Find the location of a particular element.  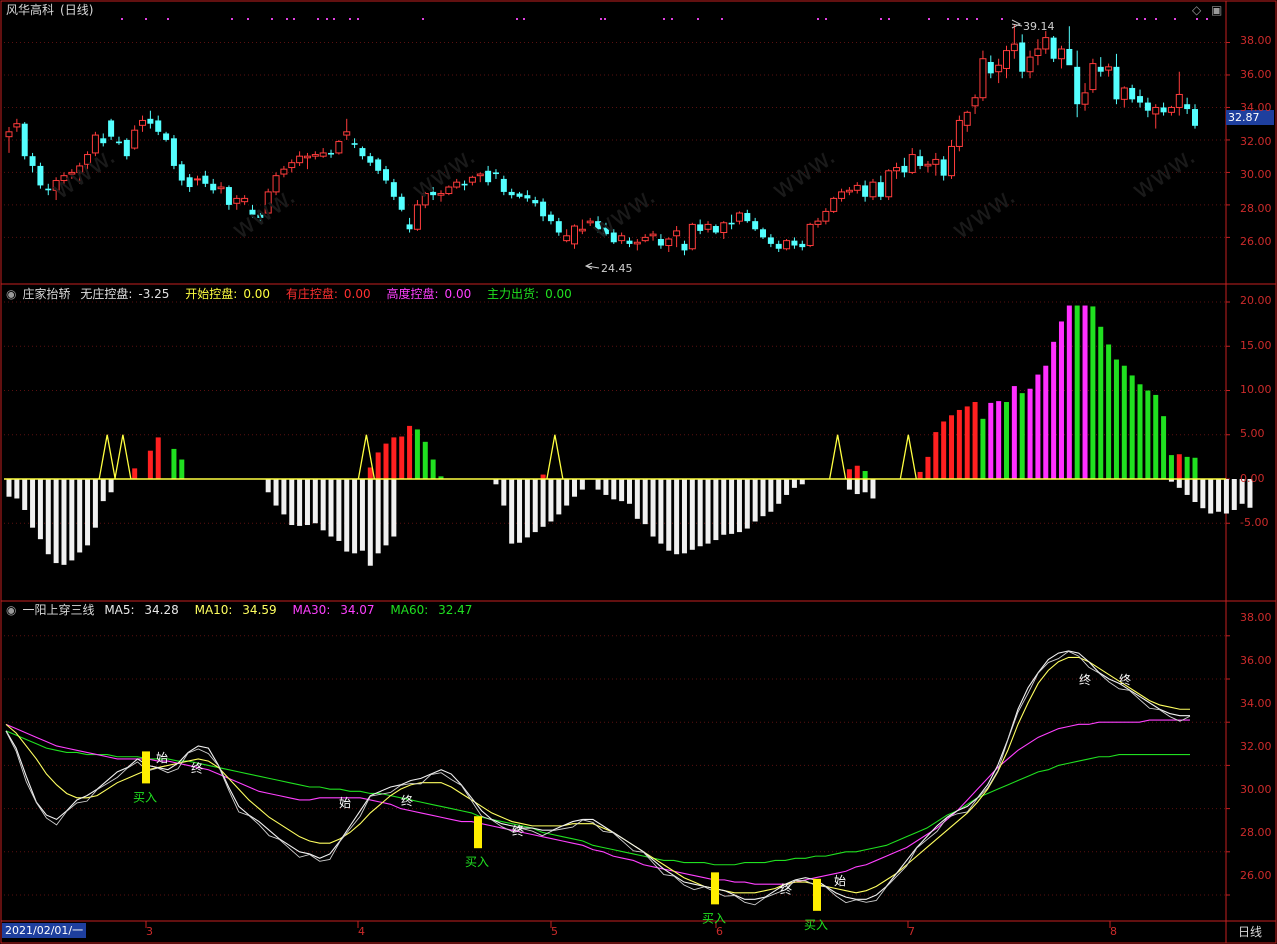

ma-item-0: MA5: 34.28 is located at coordinates (141, 610).